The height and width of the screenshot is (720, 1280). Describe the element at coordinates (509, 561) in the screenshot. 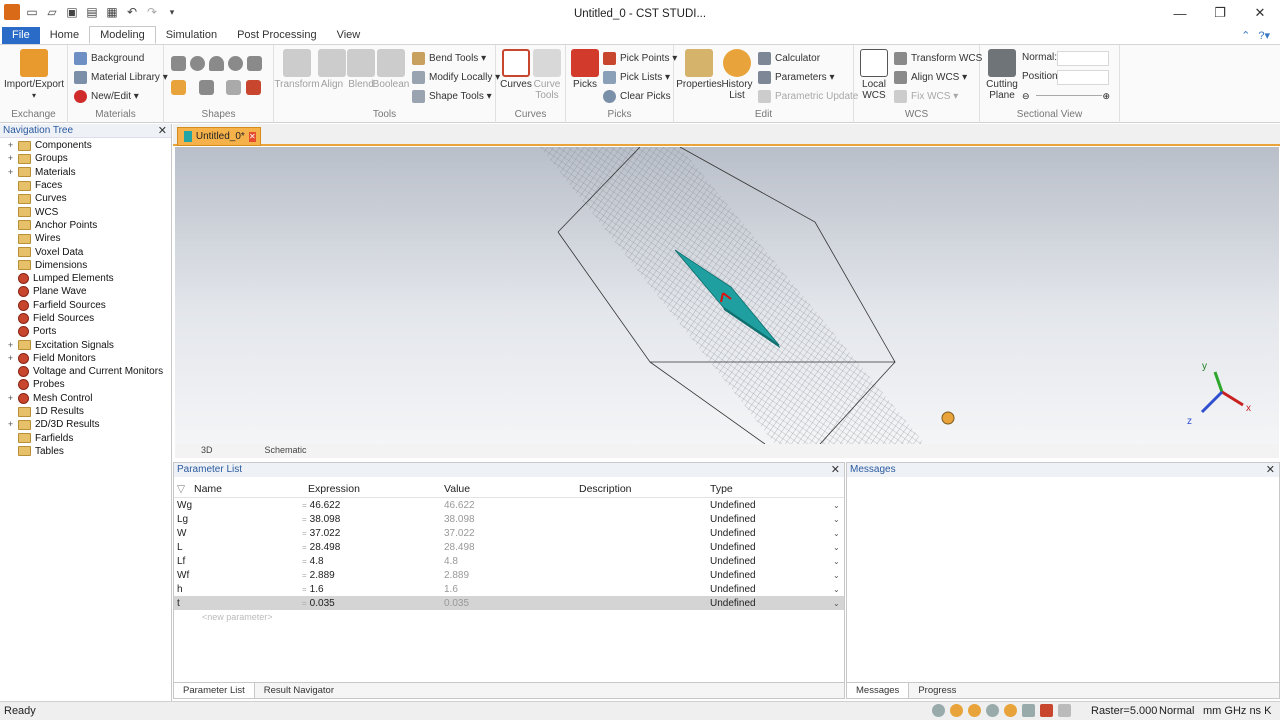

I see `parameter-row: Lf = 4.8 4.8 Undefined ⌄` at that location.